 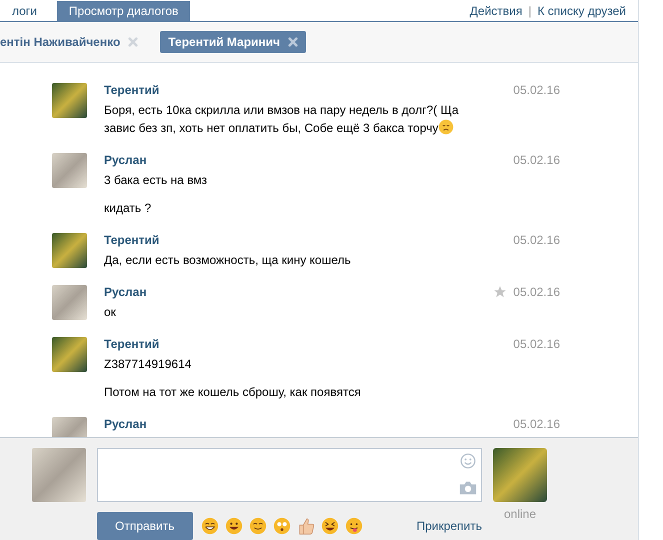 What do you see at coordinates (289, 475) in the screenshot?
I see `message-input` at bounding box center [289, 475].